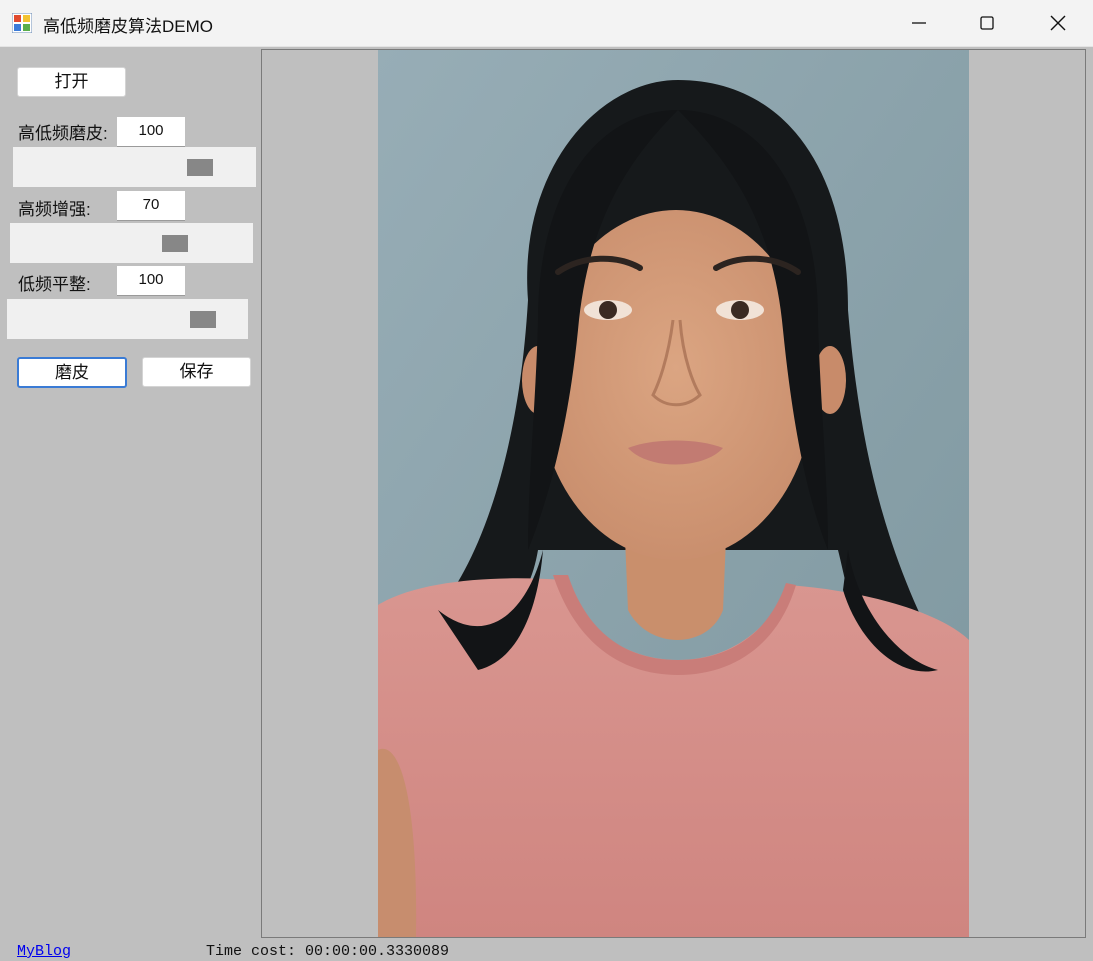 This screenshot has height=961, width=1093. I want to click on close-icon, so click(1058, 23).